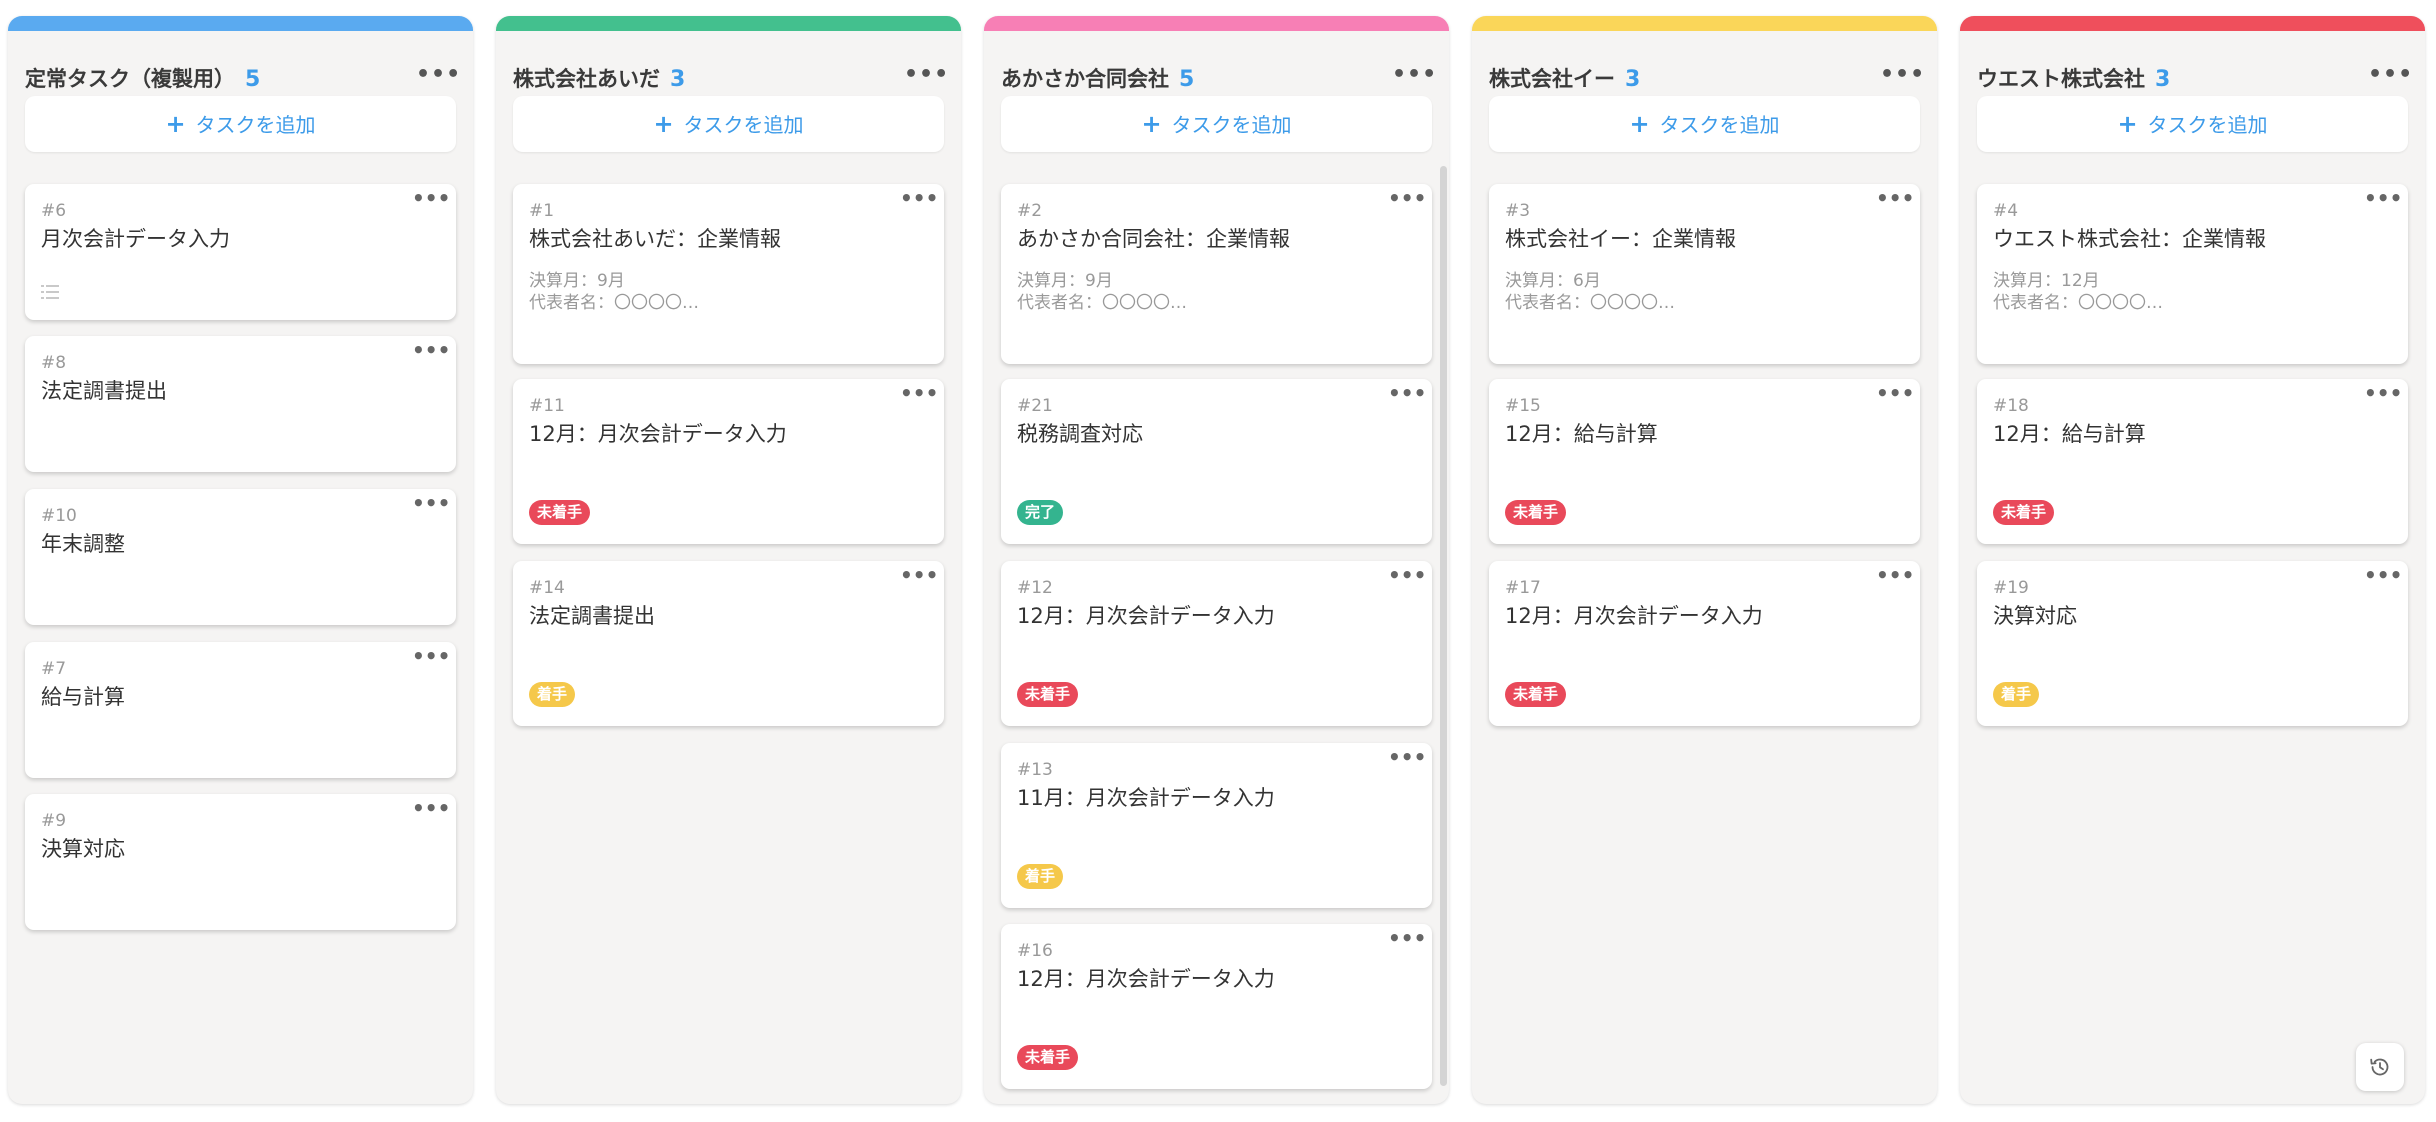 Image resolution: width=2436 pixels, height=1122 pixels. What do you see at coordinates (1443, 626) in the screenshot?
I see `column-scrollbar` at bounding box center [1443, 626].